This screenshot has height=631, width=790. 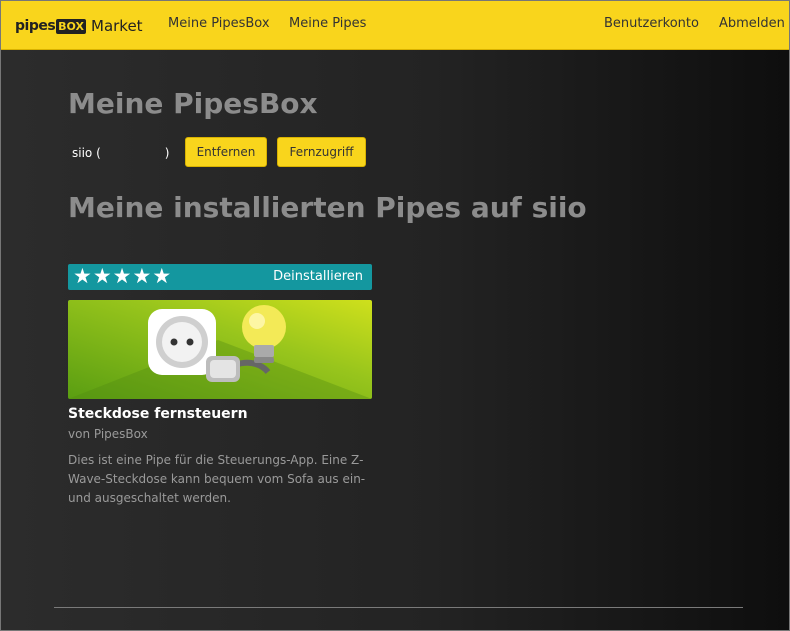 I want to click on pipe-author: von PipesBox, so click(x=108, y=434).